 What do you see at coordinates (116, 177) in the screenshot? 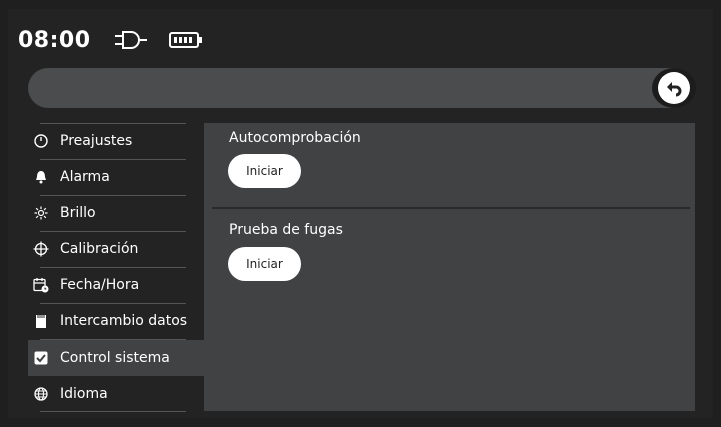
I see `menu-item-alarma: Alarma` at bounding box center [116, 177].